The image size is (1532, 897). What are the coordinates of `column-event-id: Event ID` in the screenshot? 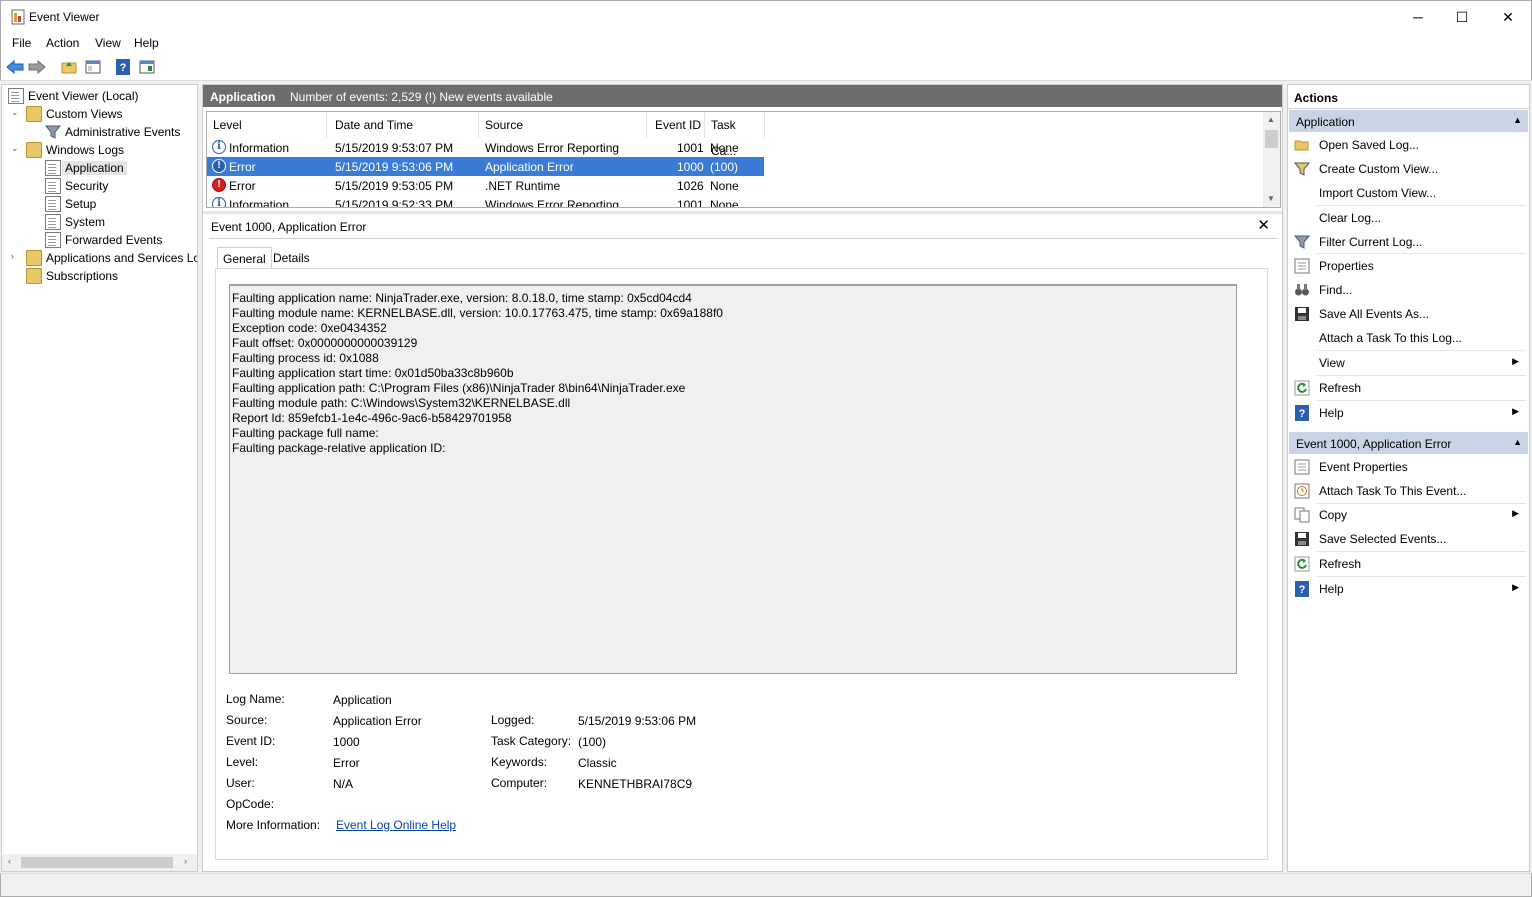 It's located at (677, 125).